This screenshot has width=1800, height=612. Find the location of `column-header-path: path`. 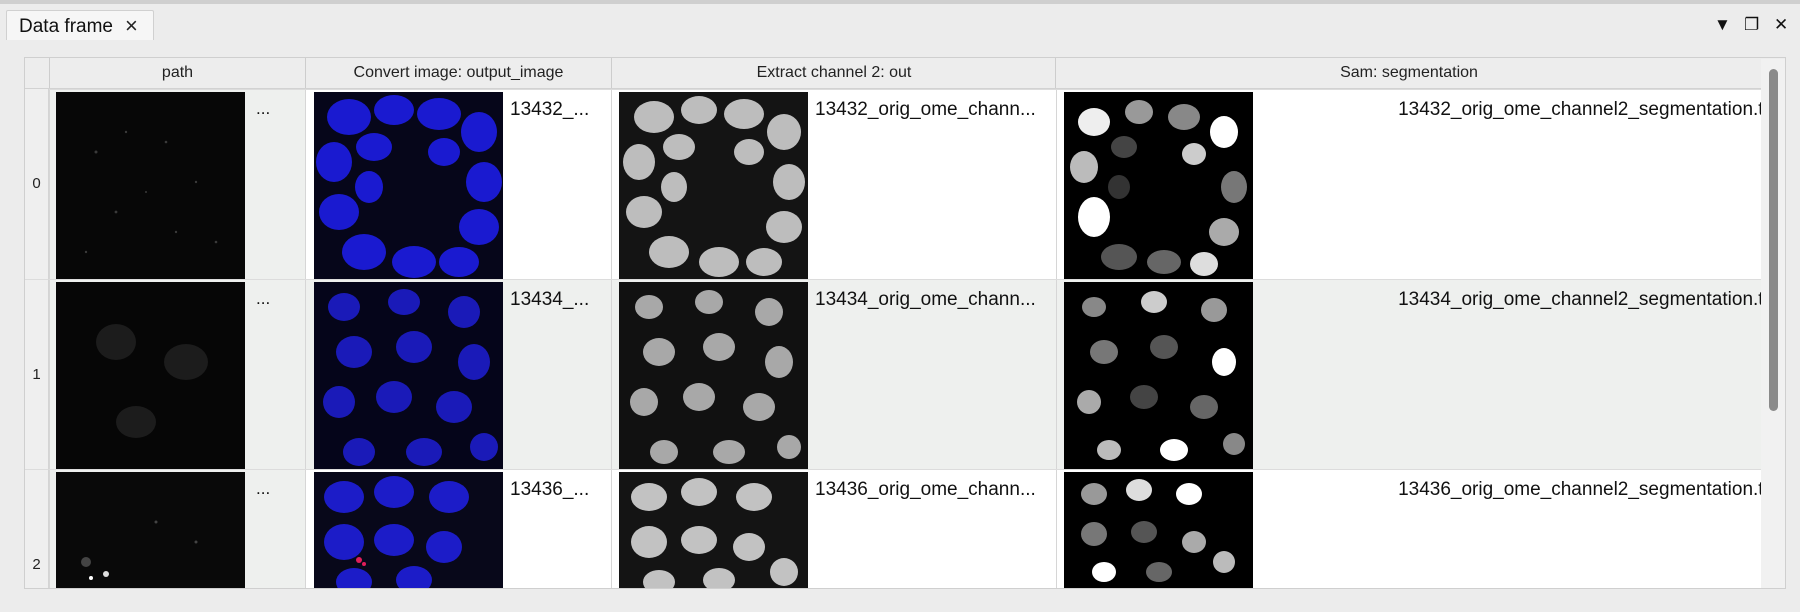

column-header-path: path is located at coordinates (177, 73).